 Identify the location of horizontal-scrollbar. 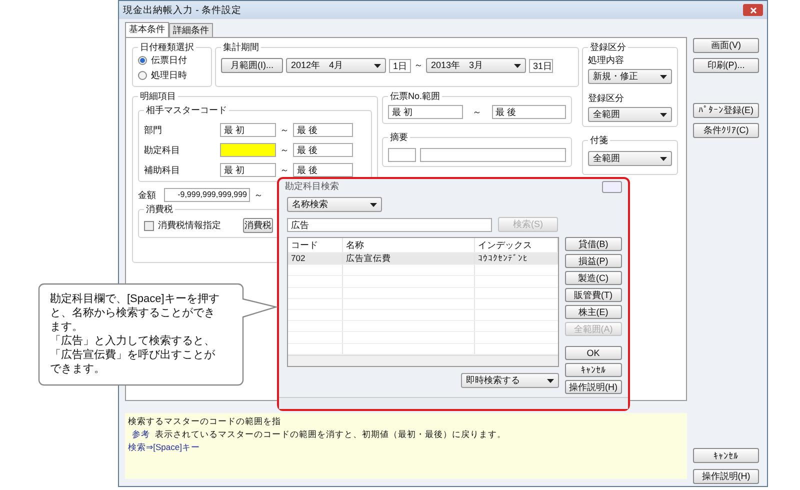
(423, 360).